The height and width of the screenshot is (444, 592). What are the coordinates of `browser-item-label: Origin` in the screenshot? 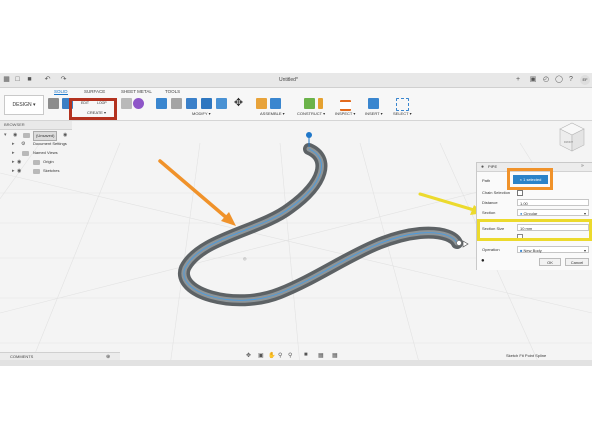 It's located at (48, 161).